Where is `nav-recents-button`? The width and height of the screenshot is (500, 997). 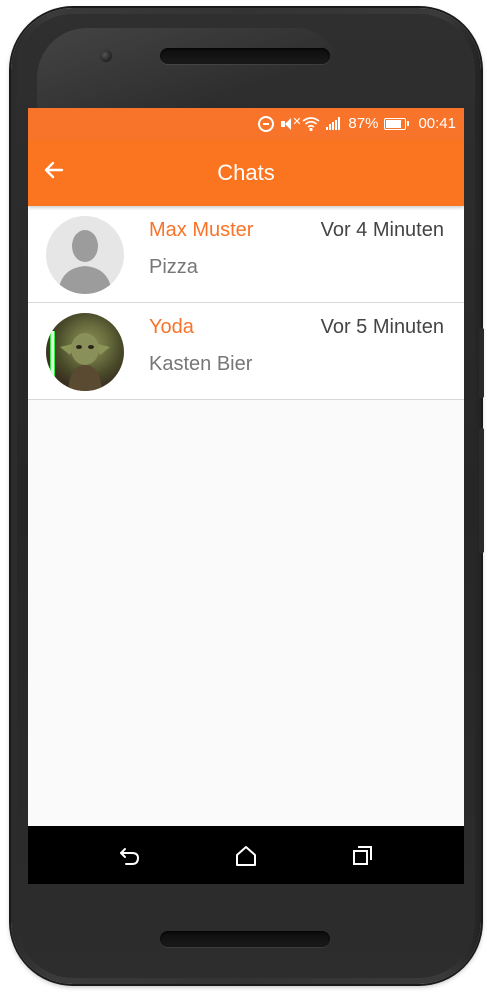 nav-recents-button is located at coordinates (362, 856).